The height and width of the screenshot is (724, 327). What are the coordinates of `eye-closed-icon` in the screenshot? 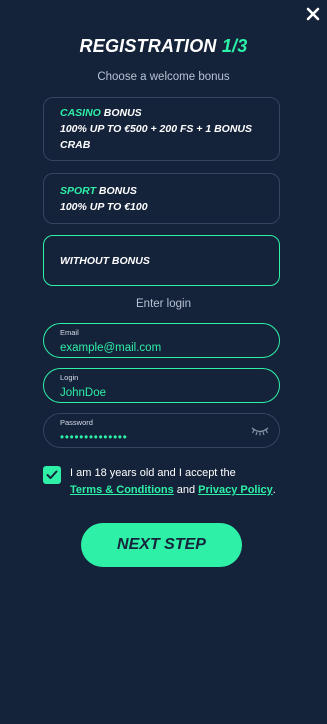 It's located at (260, 431).